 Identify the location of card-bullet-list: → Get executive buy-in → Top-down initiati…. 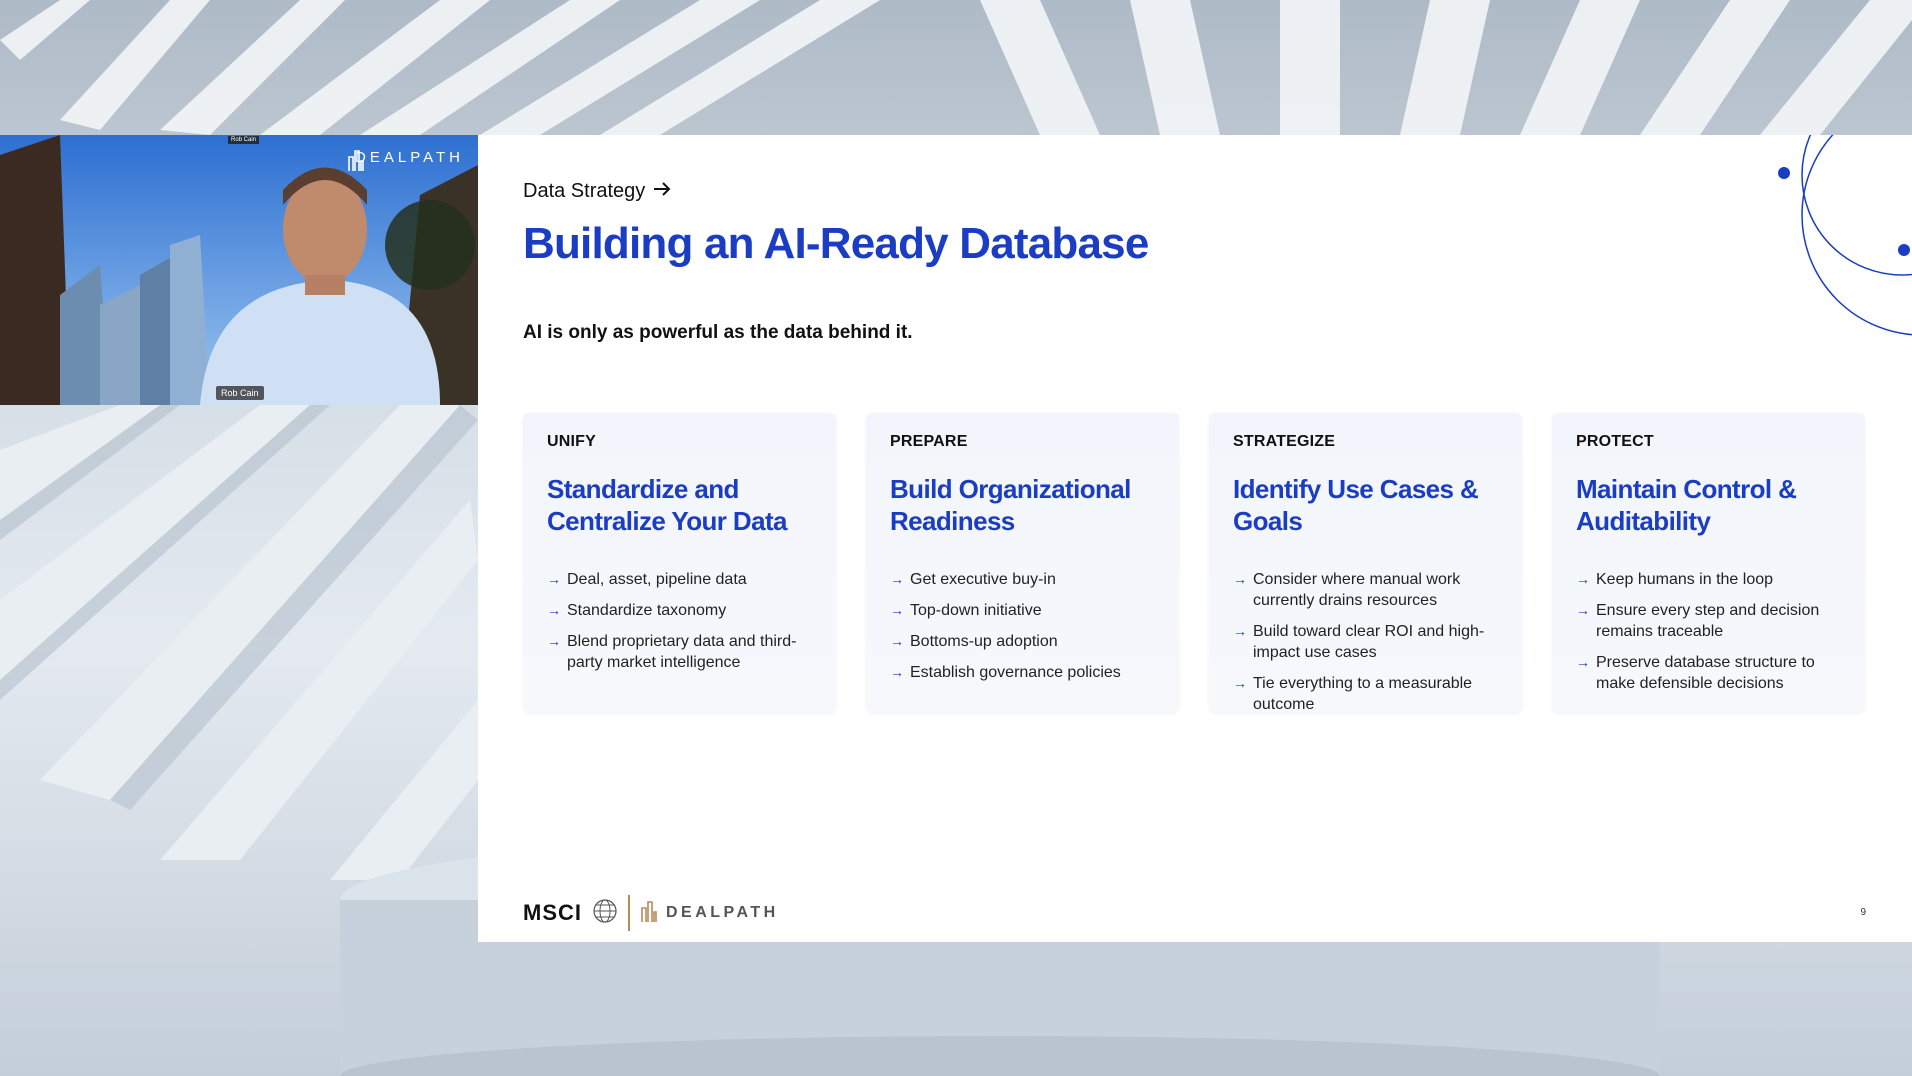
(1022, 626).